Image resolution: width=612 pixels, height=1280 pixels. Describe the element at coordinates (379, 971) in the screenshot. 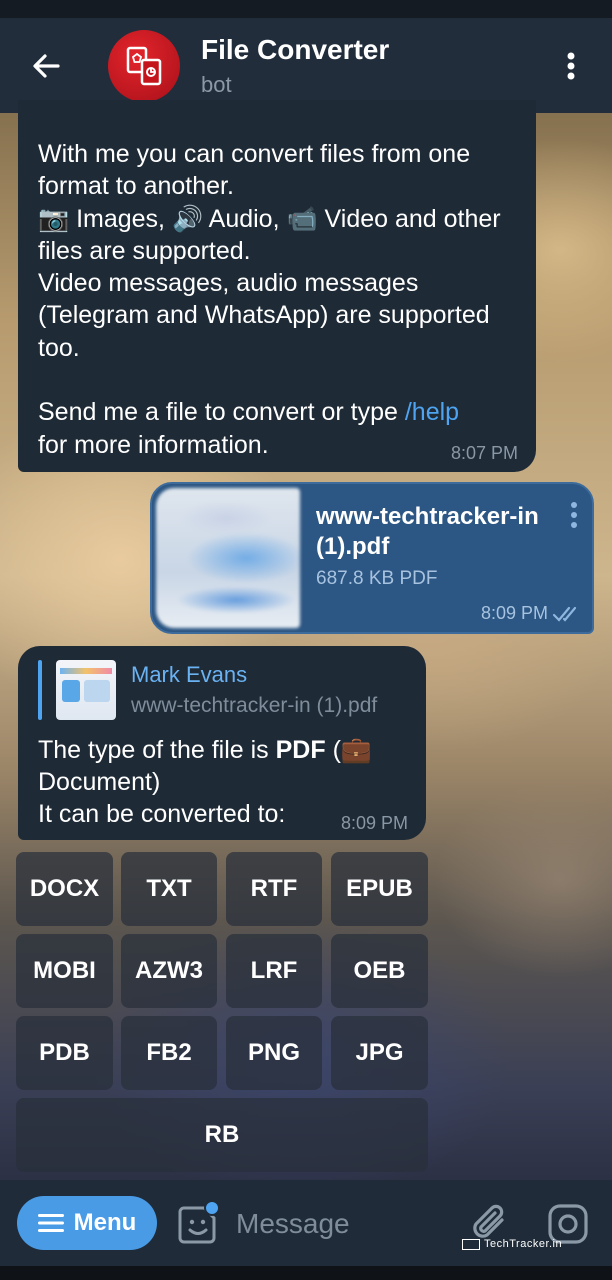

I see `format-button-oeb: OEB` at that location.